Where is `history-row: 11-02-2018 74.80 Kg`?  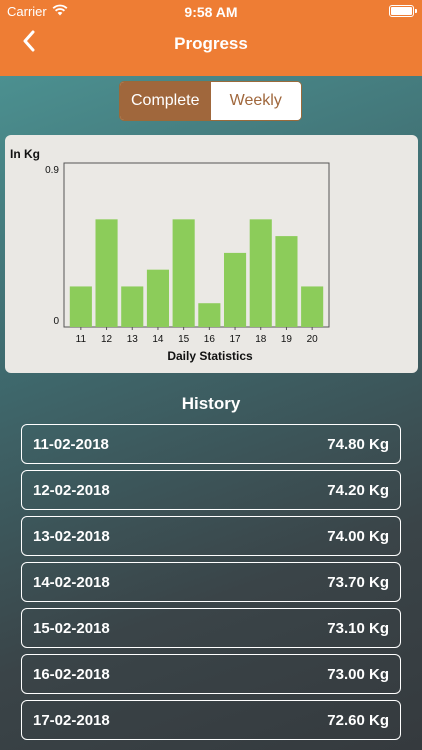
history-row: 11-02-2018 74.80 Kg is located at coordinates (211, 444).